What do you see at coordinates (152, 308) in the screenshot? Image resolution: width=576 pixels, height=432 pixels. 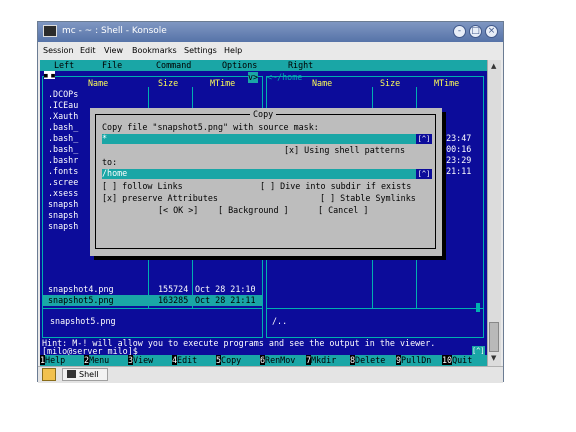 I see `left-panel-status-divider` at bounding box center [152, 308].